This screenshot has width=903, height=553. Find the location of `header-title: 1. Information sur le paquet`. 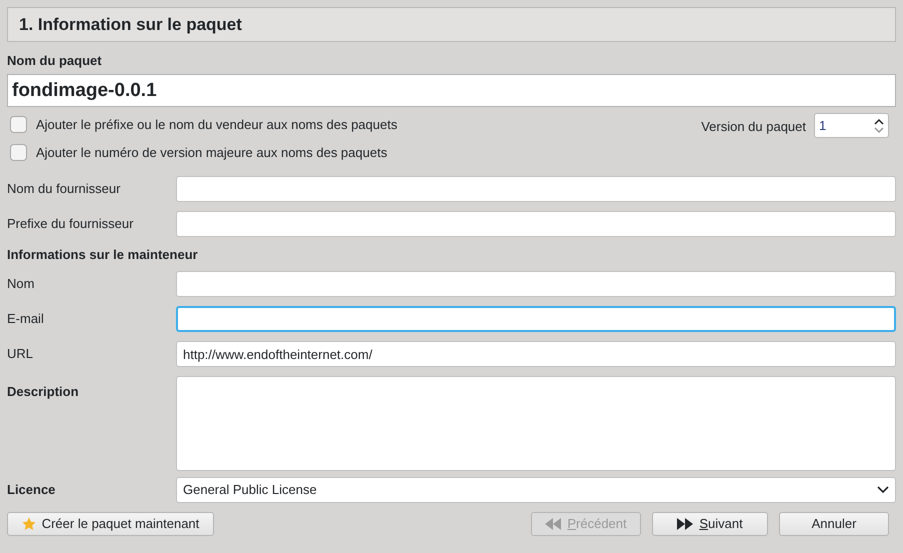

header-title: 1. Information sur le paquet is located at coordinates (130, 25).